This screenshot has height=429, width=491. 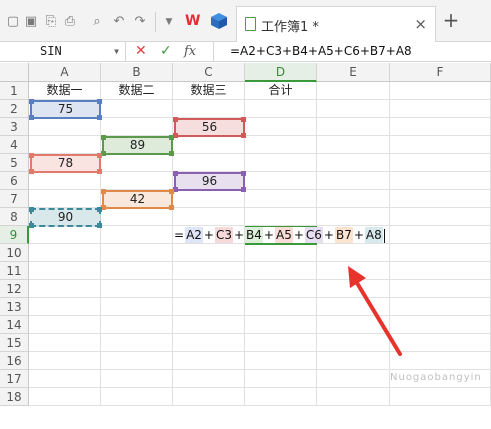 I want to click on select-all-corner, so click(x=14, y=72).